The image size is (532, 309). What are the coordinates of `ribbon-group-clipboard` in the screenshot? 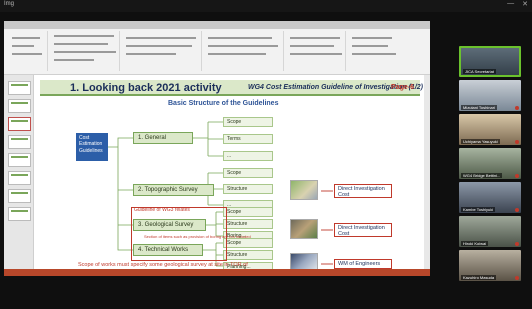 It's located at (28, 51).